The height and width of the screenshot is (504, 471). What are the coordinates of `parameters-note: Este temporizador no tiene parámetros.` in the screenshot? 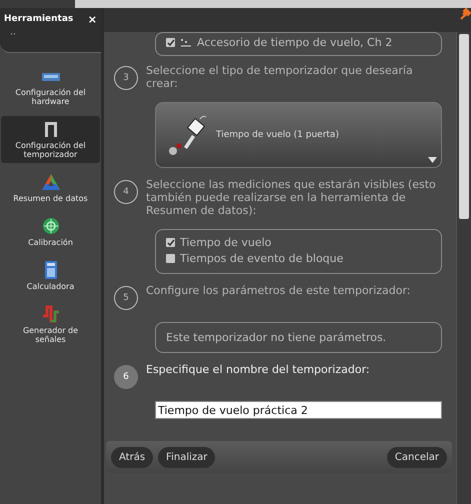 It's located at (277, 337).